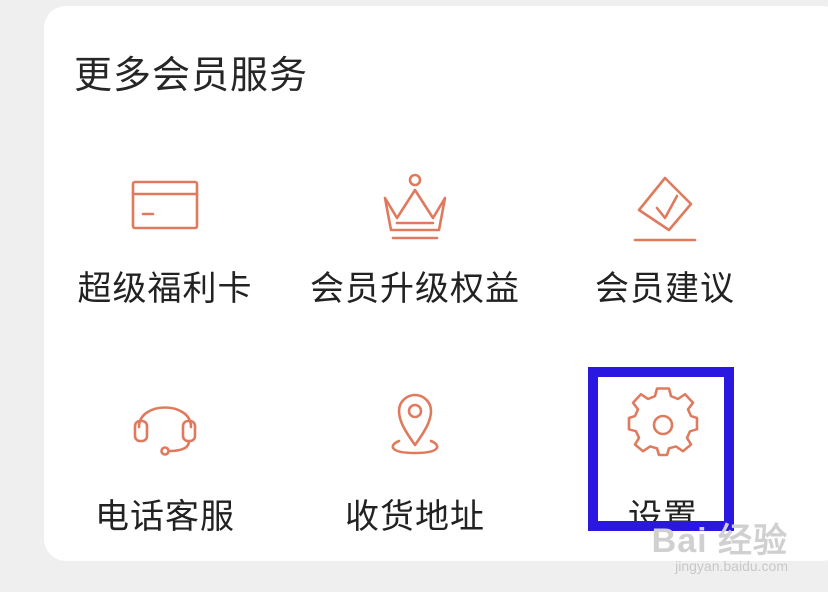  What do you see at coordinates (663, 517) in the screenshot?
I see `item-label: 设置` at bounding box center [663, 517].